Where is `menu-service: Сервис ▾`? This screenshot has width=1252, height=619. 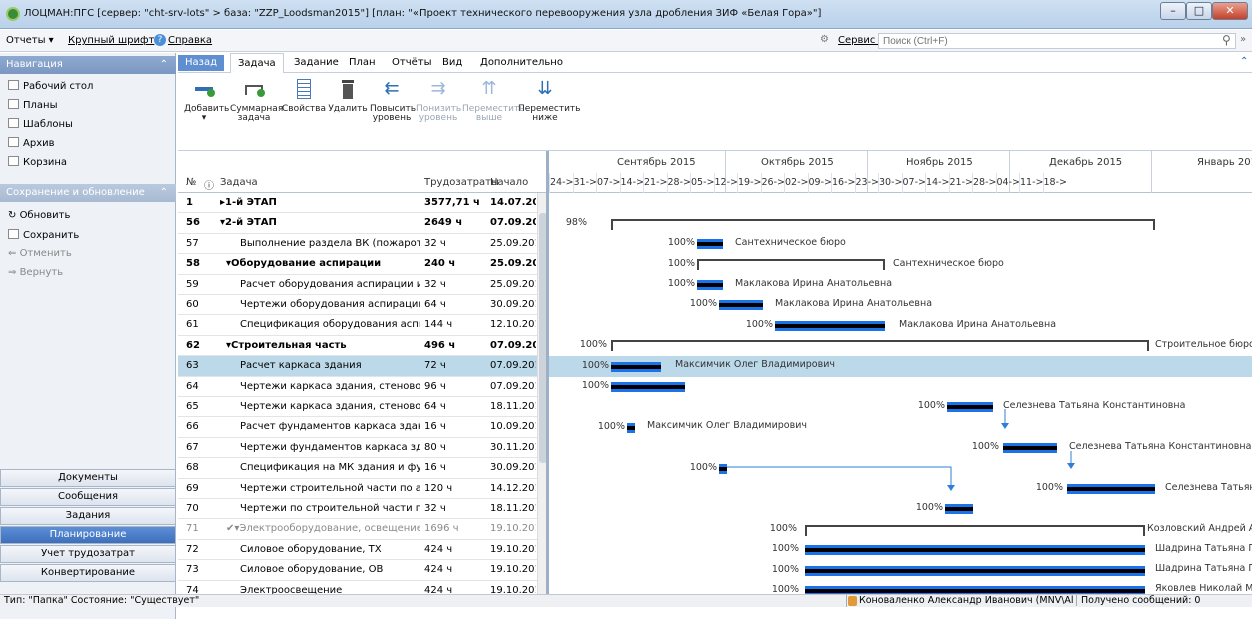
menu-service: Сервис ▾ is located at coordinates (861, 40).